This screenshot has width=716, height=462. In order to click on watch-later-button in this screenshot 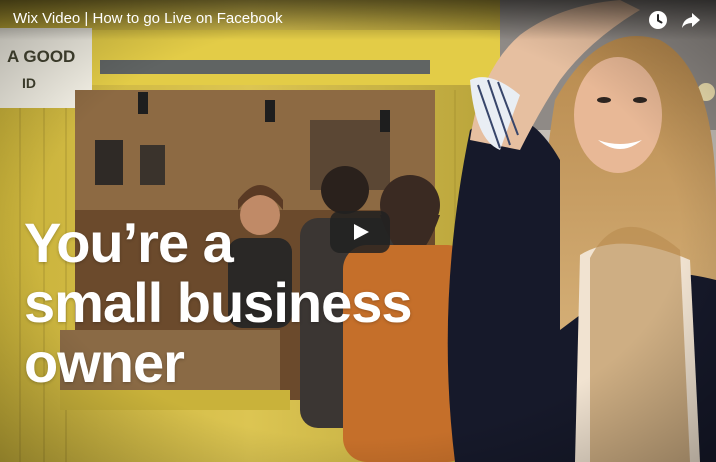, I will do `click(658, 20)`.